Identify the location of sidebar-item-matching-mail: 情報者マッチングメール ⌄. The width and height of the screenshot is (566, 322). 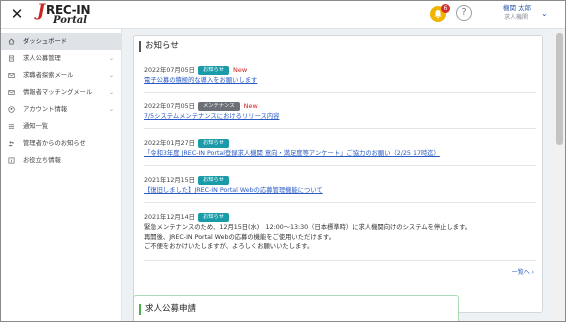
(61, 92).